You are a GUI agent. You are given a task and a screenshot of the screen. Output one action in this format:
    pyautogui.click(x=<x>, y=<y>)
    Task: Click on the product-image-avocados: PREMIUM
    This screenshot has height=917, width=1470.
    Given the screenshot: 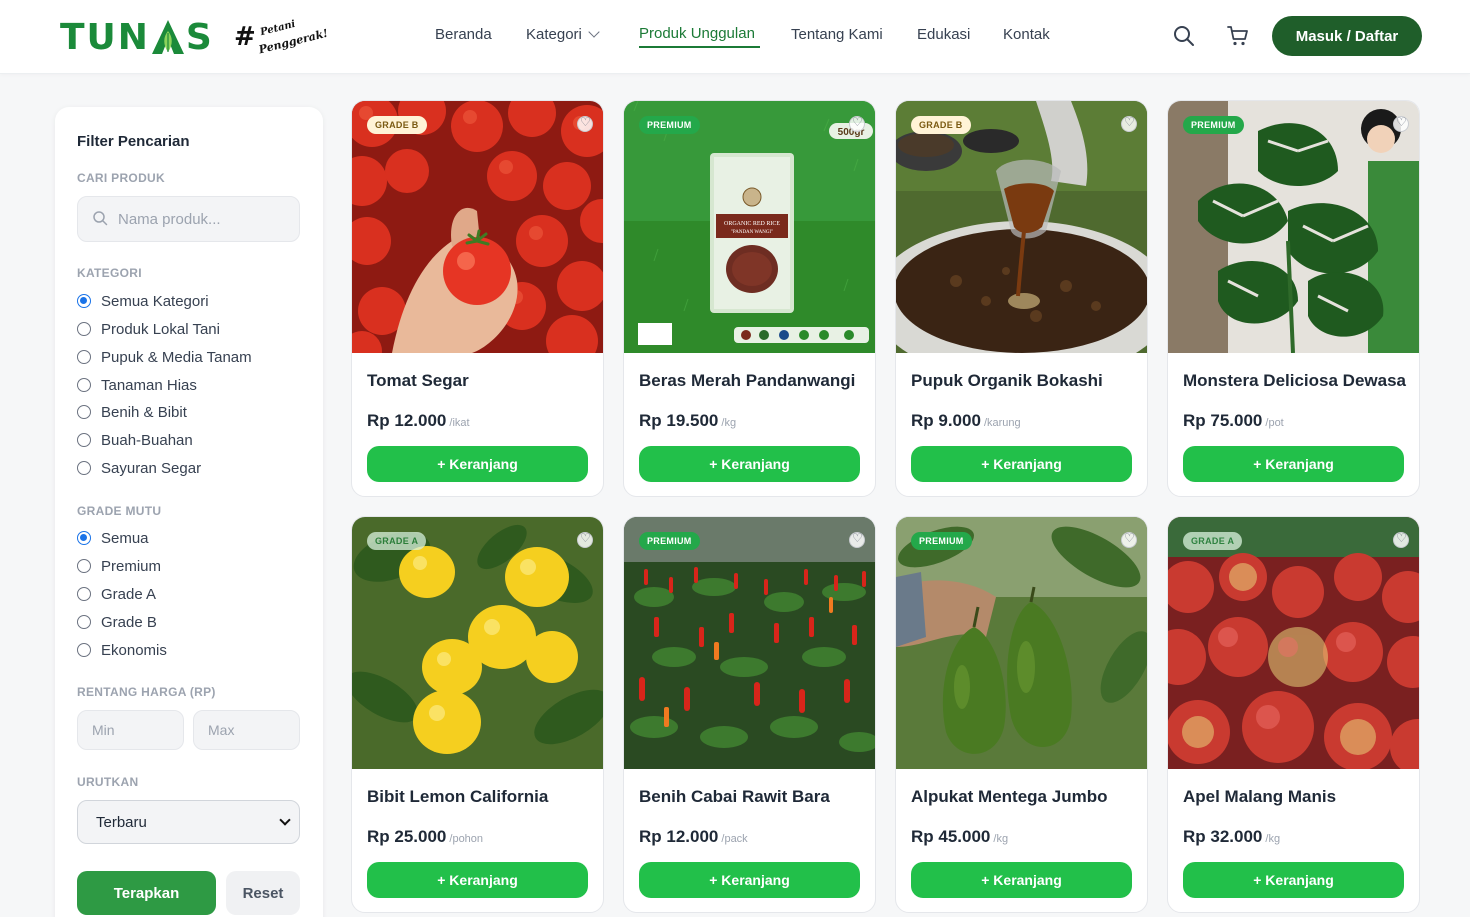 What is the action you would take?
    pyautogui.click(x=1021, y=643)
    